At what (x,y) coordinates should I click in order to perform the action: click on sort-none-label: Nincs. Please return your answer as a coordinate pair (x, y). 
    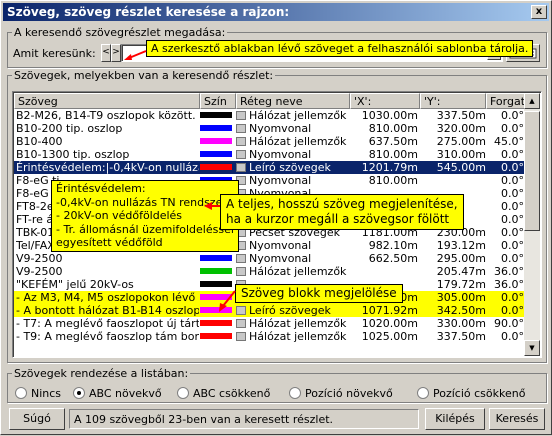
    Looking at the image, I should click on (46, 393).